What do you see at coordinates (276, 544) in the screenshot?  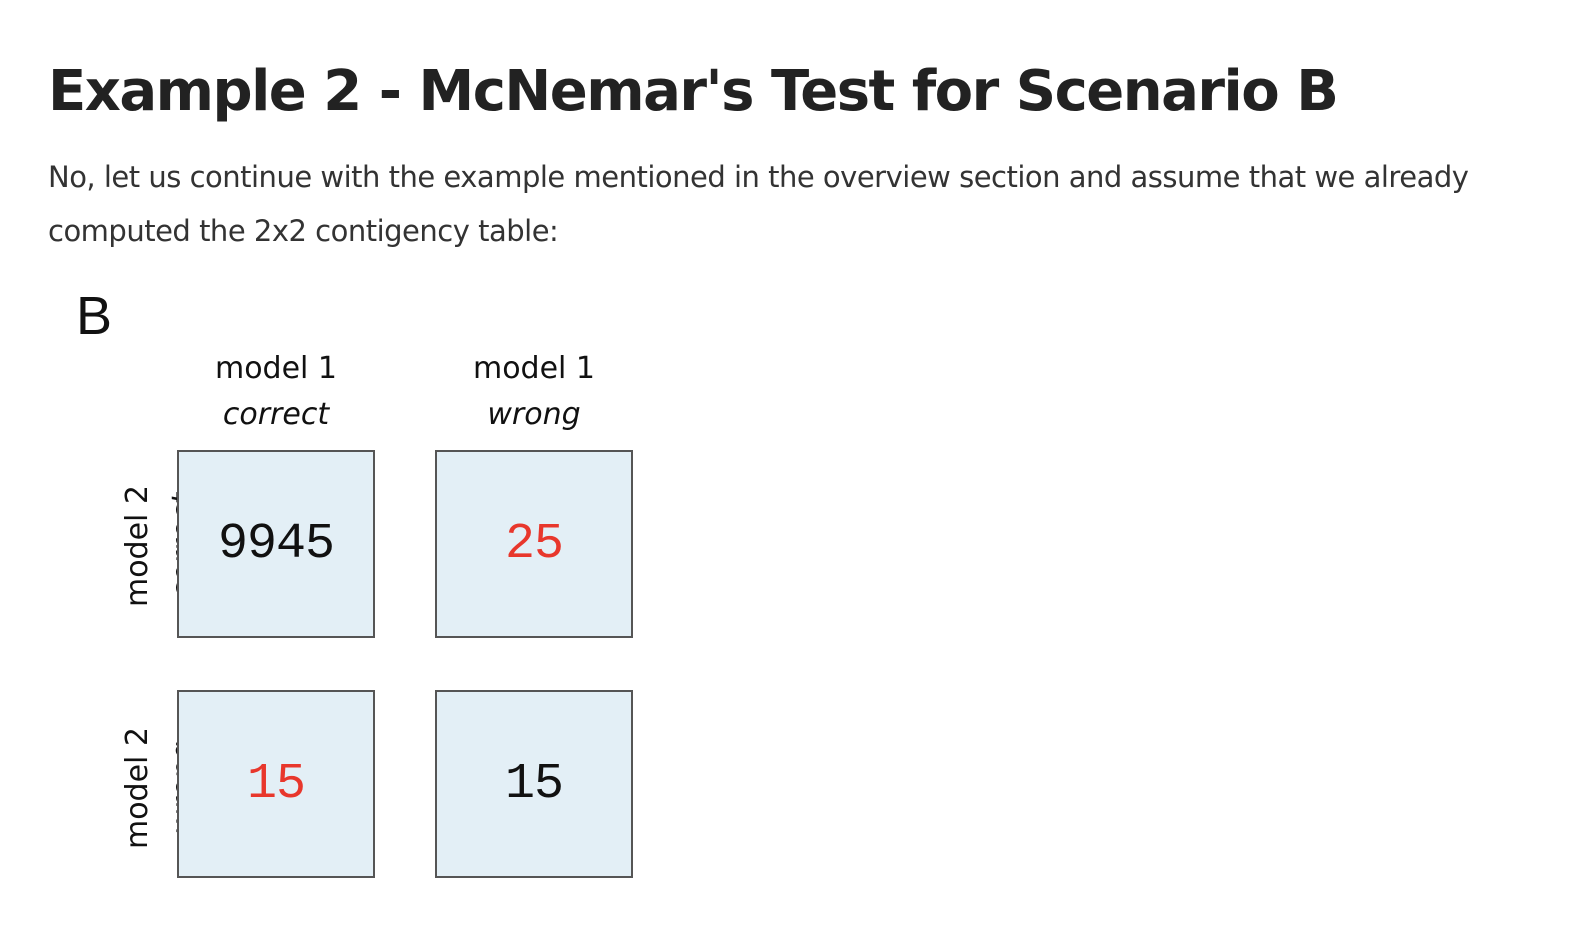 I see `cell-both-correct: 9945` at bounding box center [276, 544].